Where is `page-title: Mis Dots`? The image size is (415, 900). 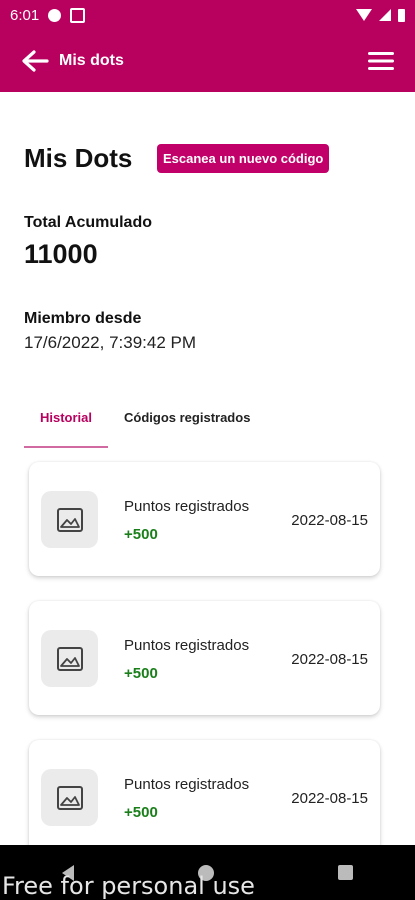
page-title: Mis Dots is located at coordinates (78, 158).